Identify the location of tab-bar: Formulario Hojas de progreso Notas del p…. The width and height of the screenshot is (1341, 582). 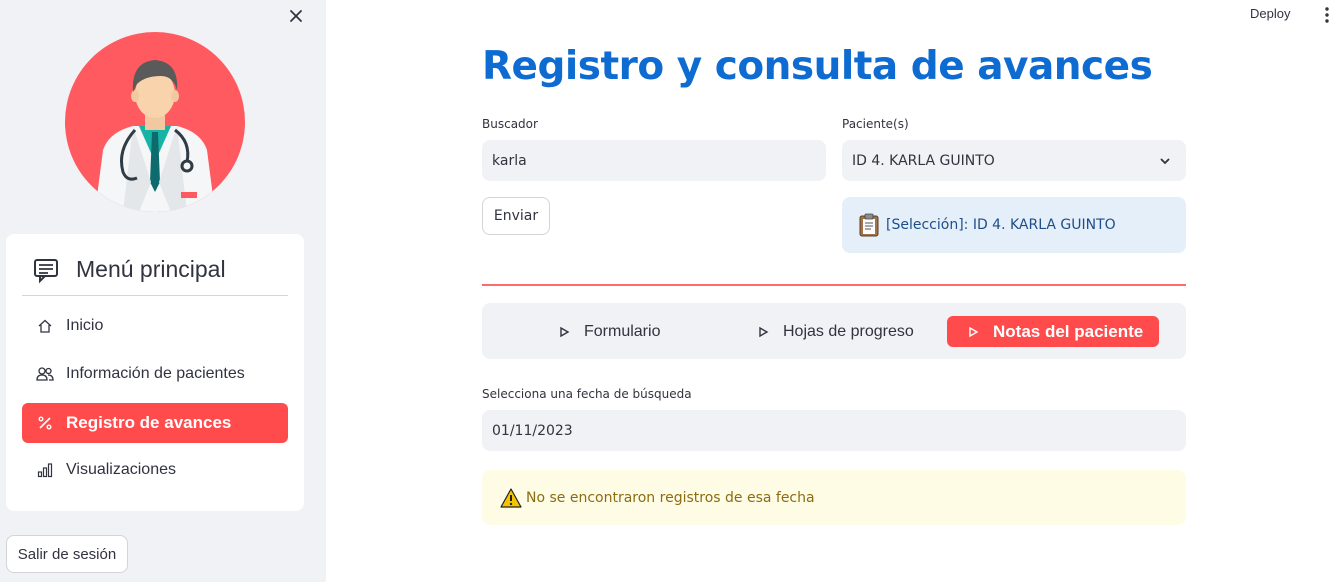
(834, 331).